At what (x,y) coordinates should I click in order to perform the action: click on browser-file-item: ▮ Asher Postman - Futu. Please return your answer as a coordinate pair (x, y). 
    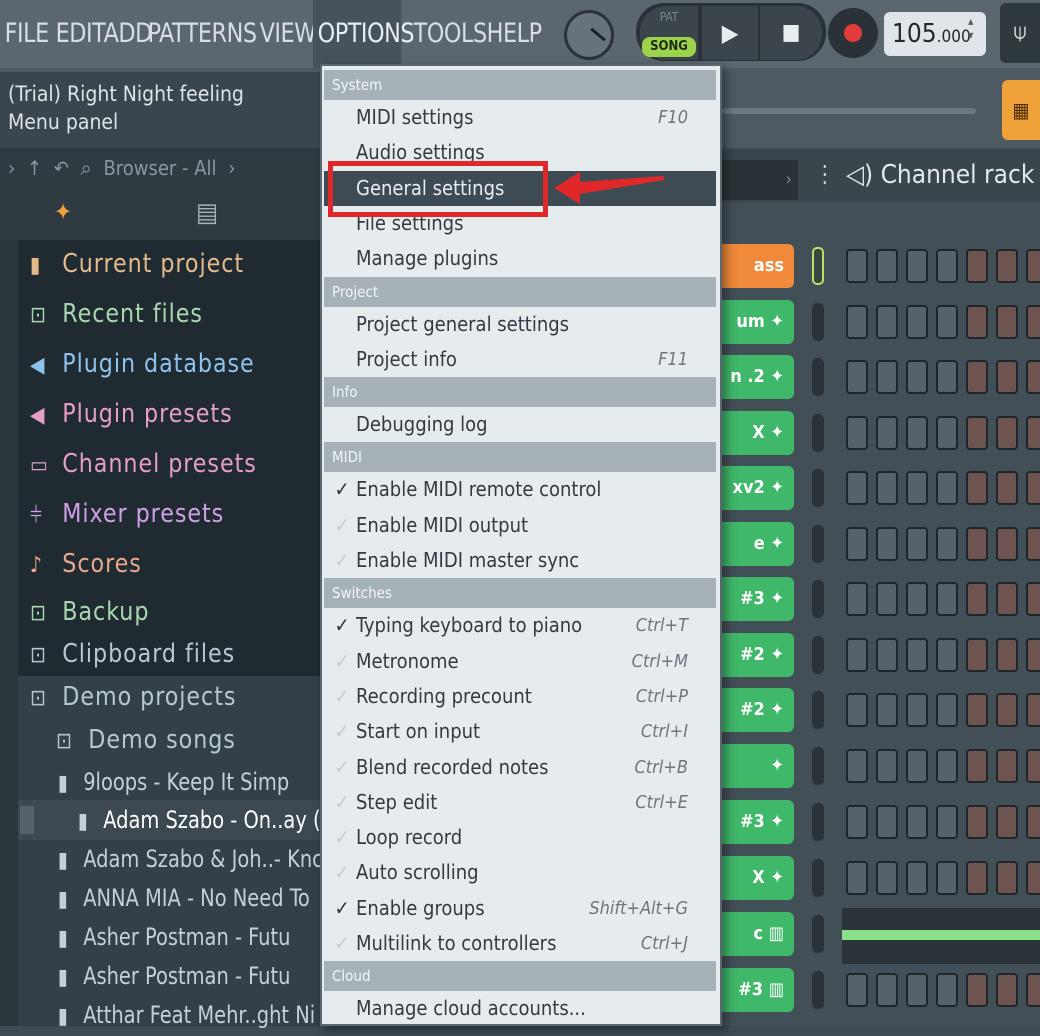
    Looking at the image, I should click on (174, 937).